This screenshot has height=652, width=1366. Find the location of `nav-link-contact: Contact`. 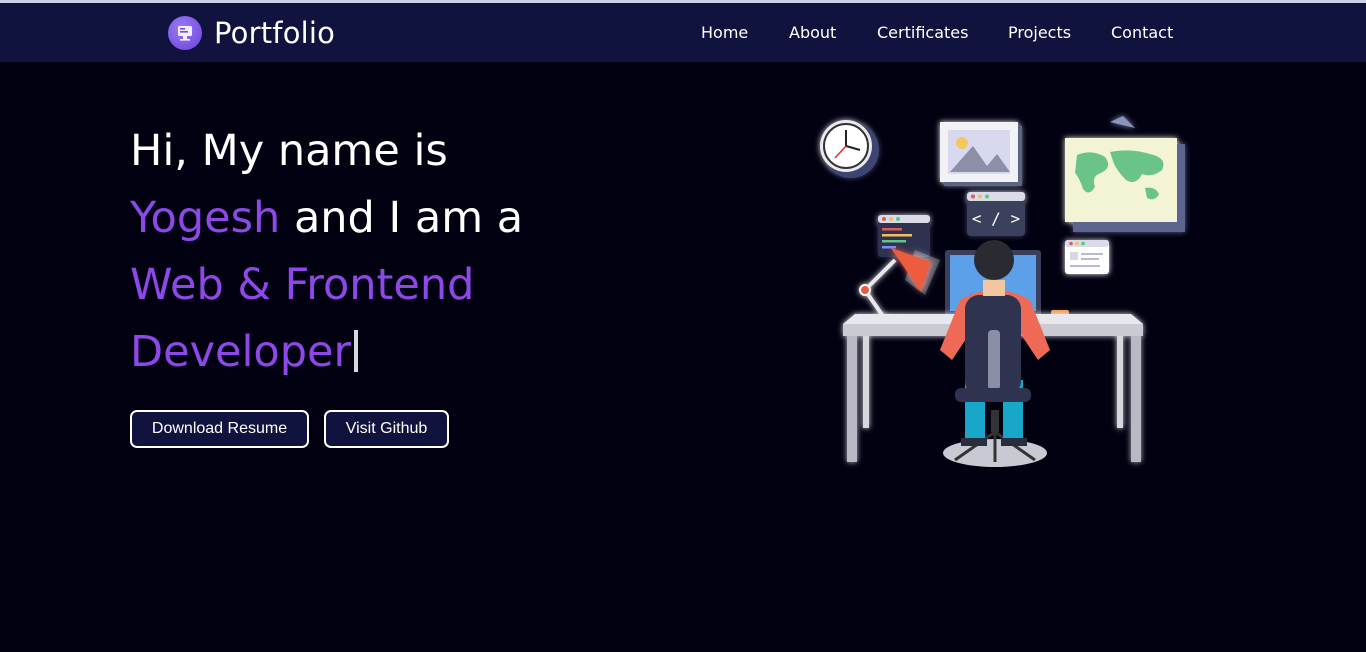

nav-link-contact: Contact is located at coordinates (1142, 32).